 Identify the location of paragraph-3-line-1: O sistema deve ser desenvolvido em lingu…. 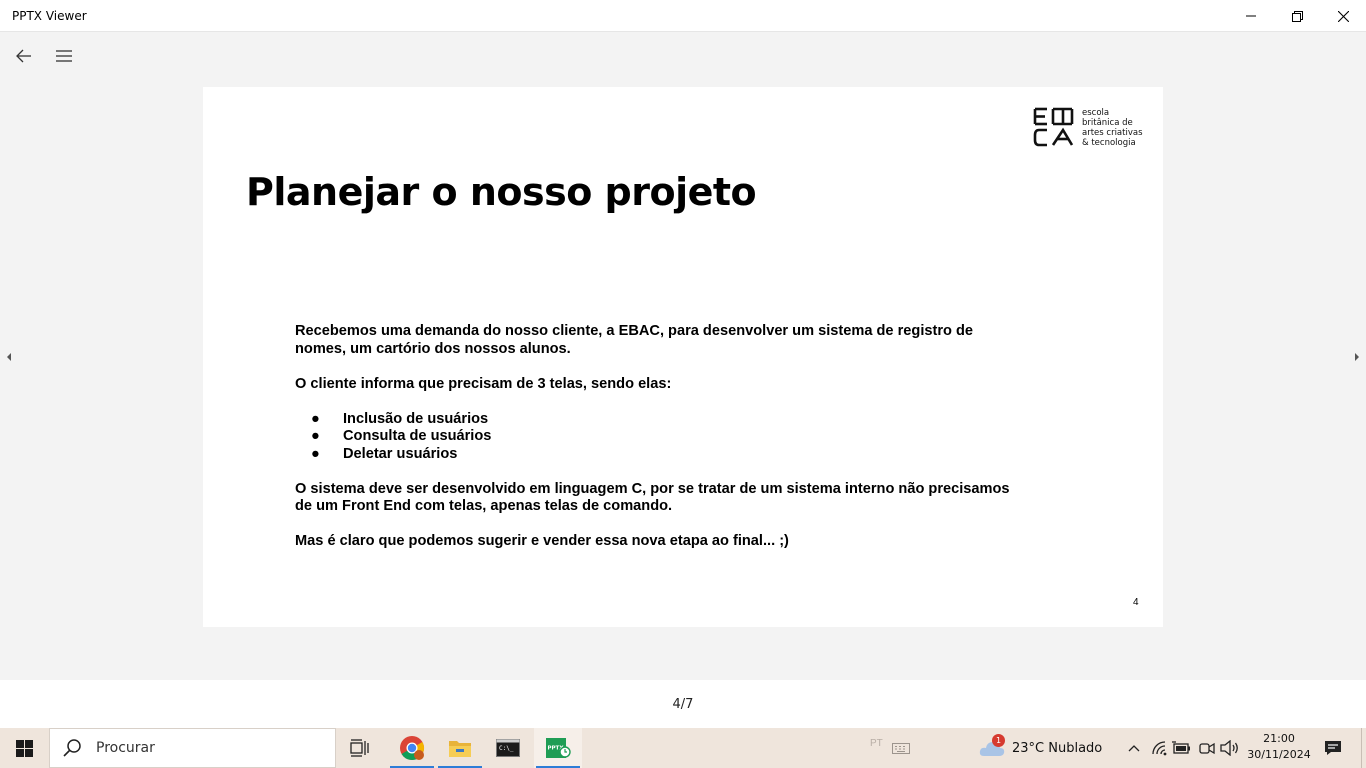
(652, 488).